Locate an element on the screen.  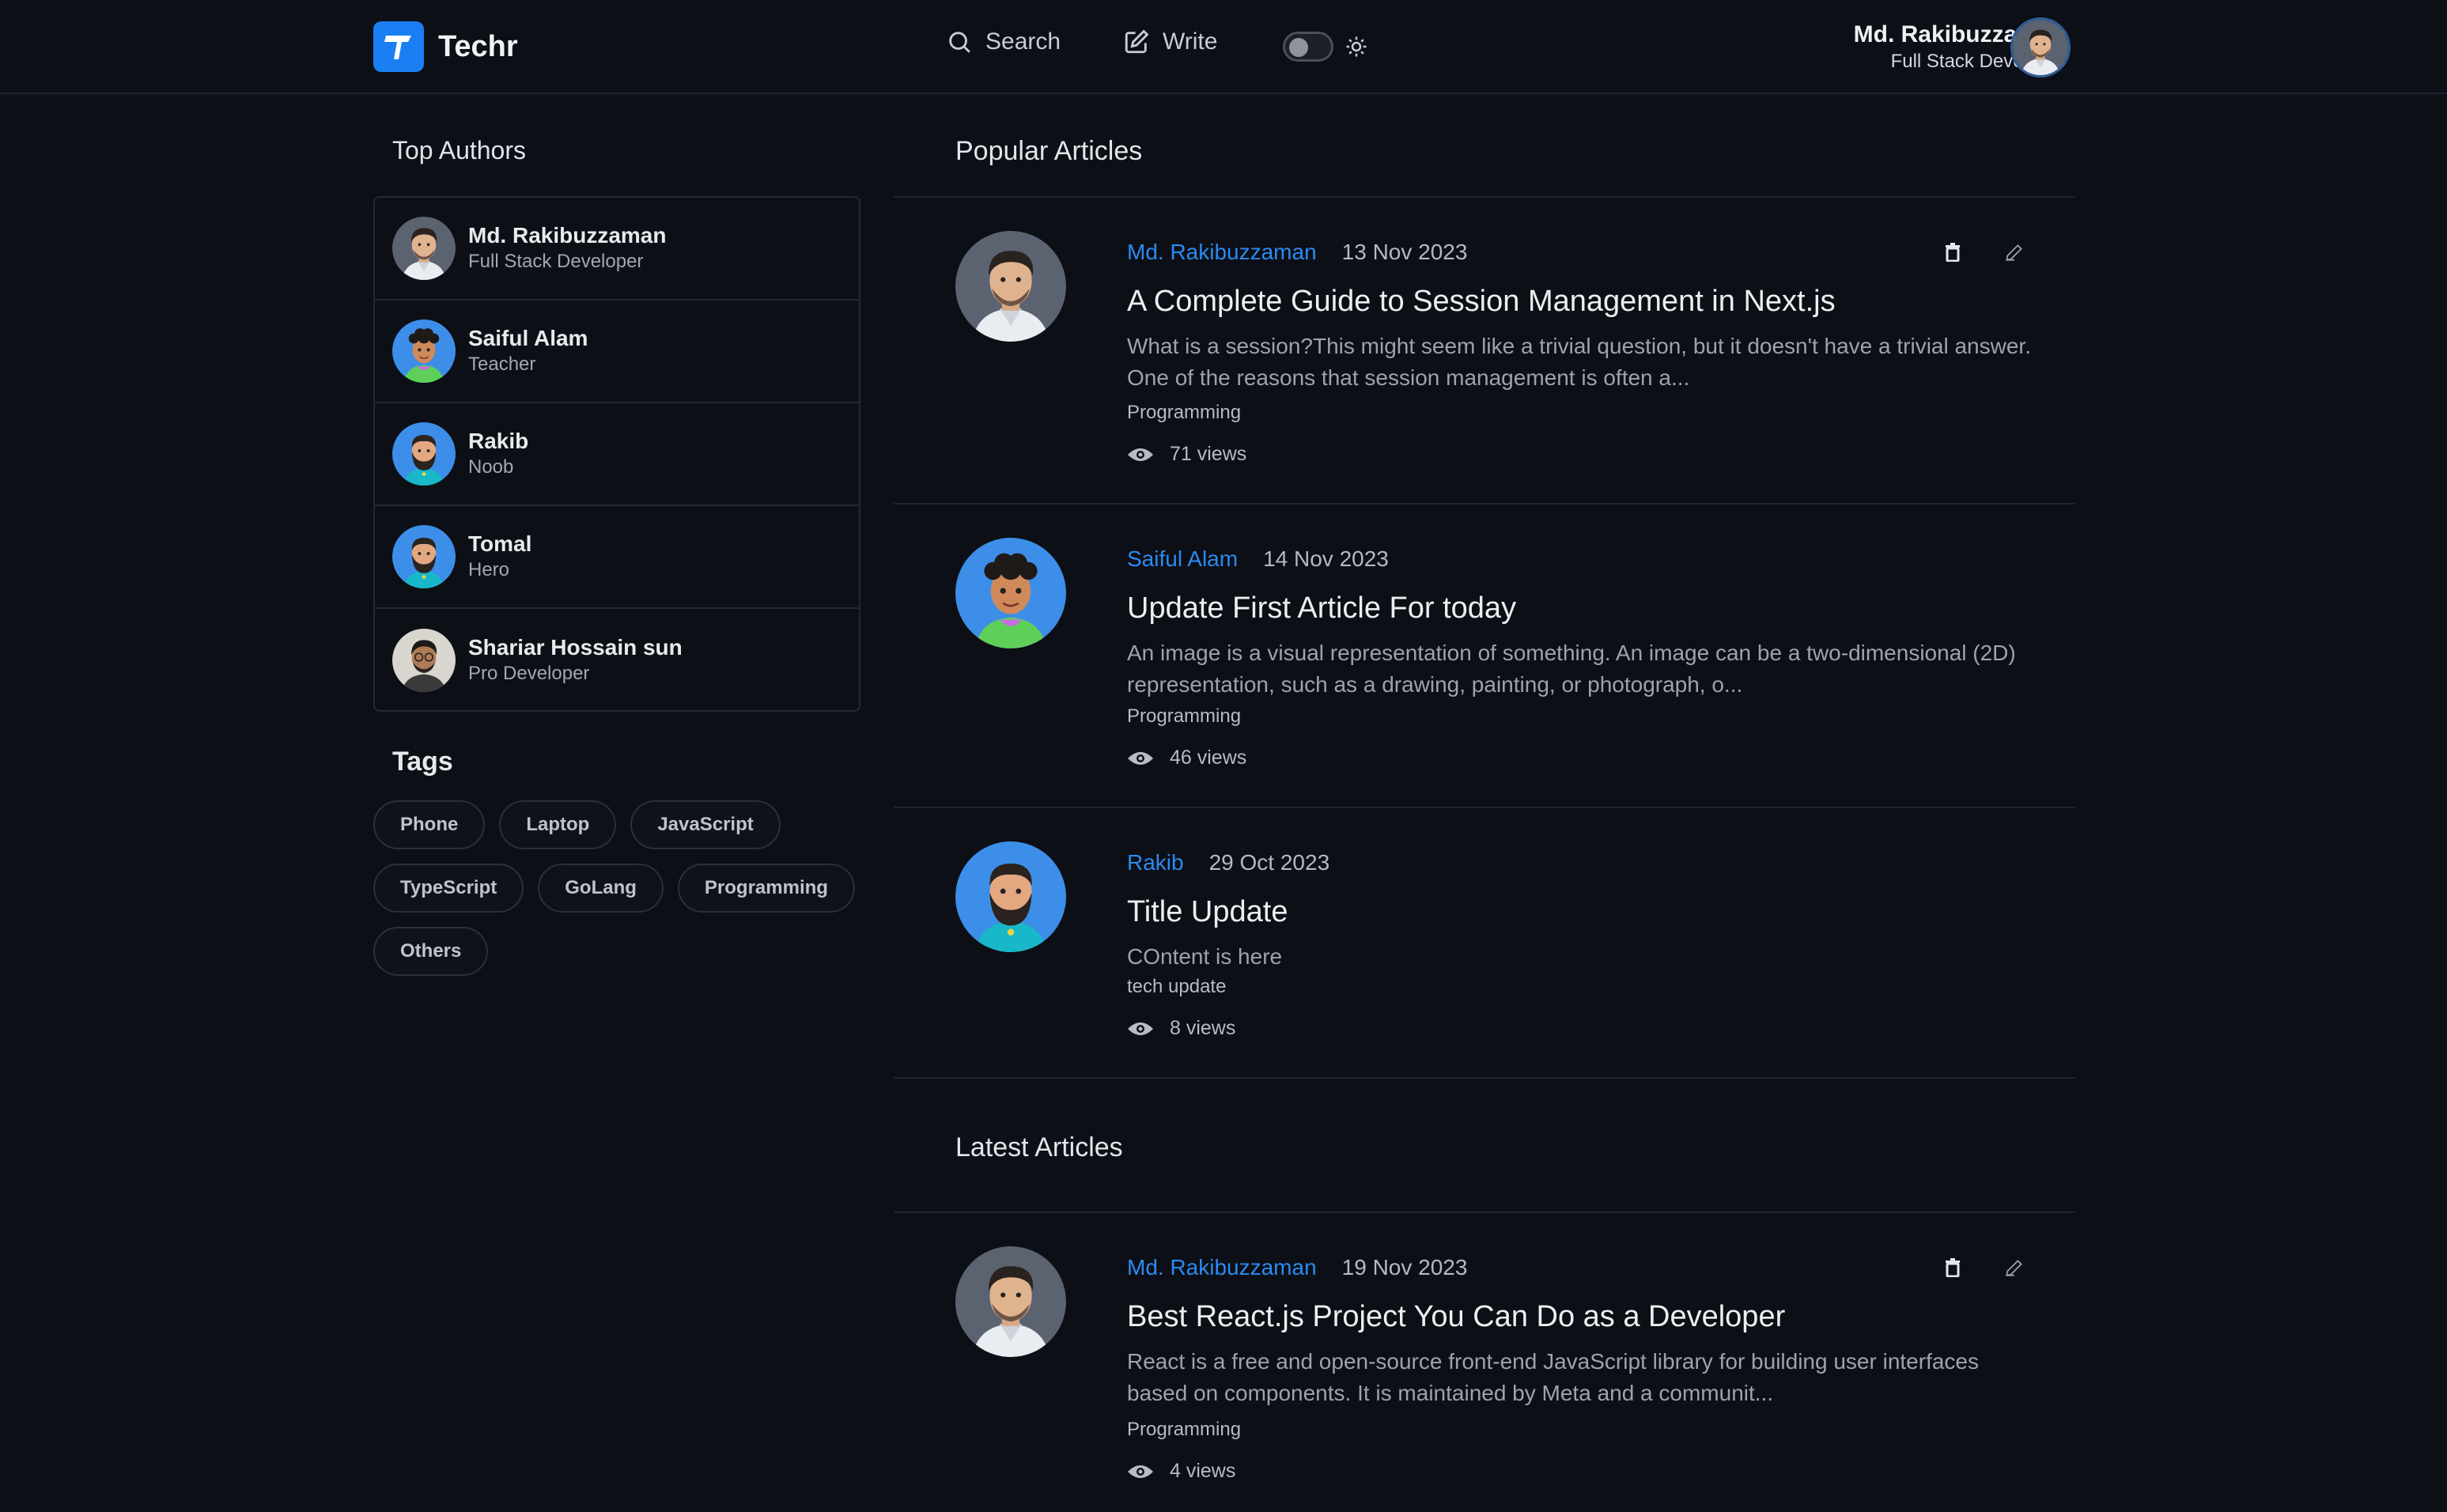
article-views: 46 views is located at coordinates (1208, 758).